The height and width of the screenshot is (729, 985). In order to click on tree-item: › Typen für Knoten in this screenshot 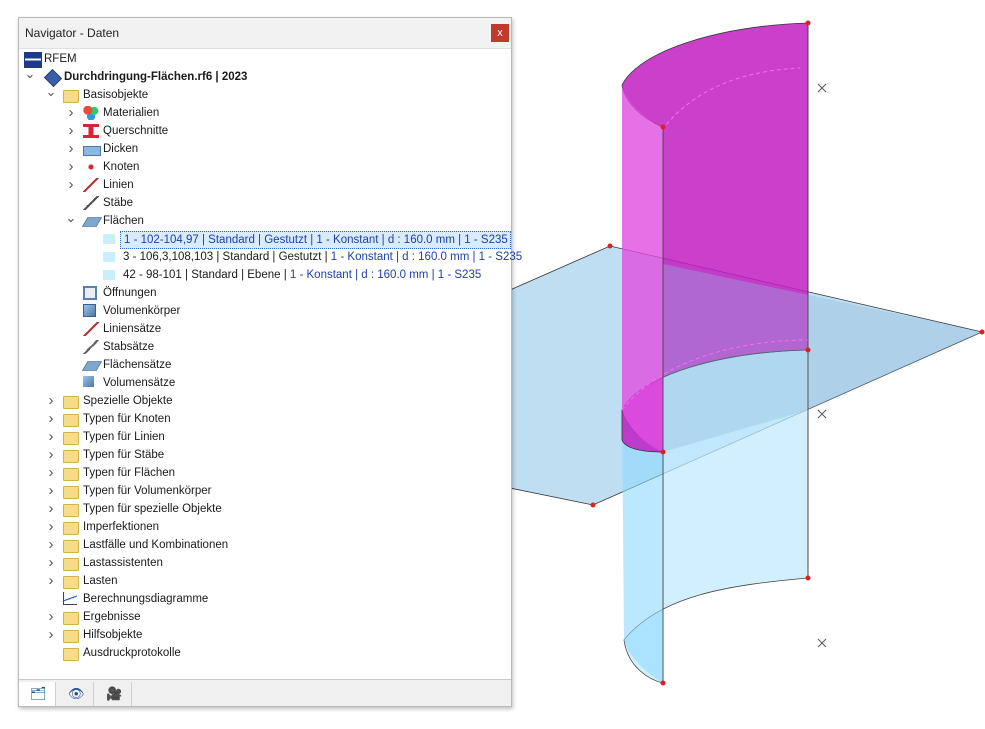, I will do `click(264, 419)`.